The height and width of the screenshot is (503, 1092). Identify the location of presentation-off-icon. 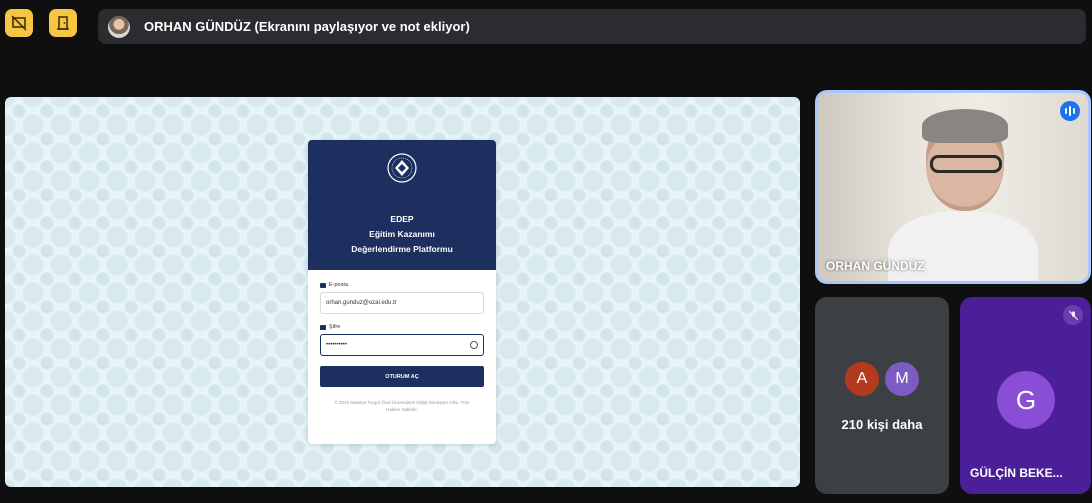
(19, 23).